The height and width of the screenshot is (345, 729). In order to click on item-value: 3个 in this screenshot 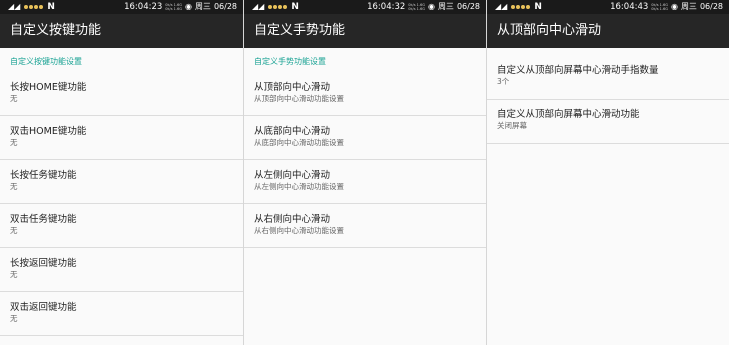, I will do `click(503, 81)`.